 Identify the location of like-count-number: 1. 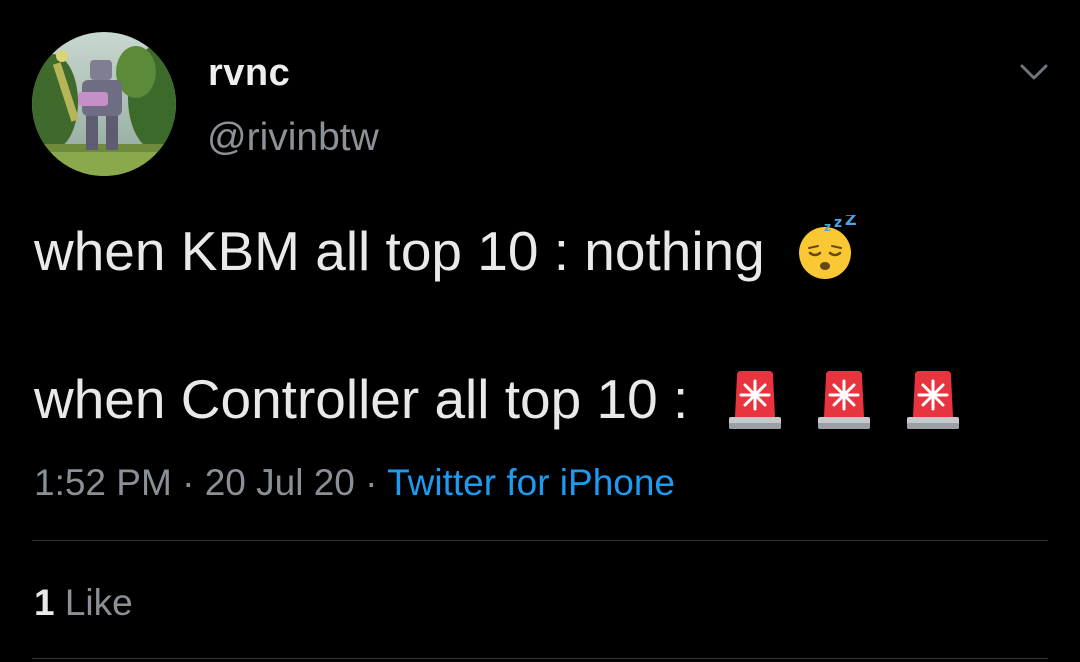
(44, 602).